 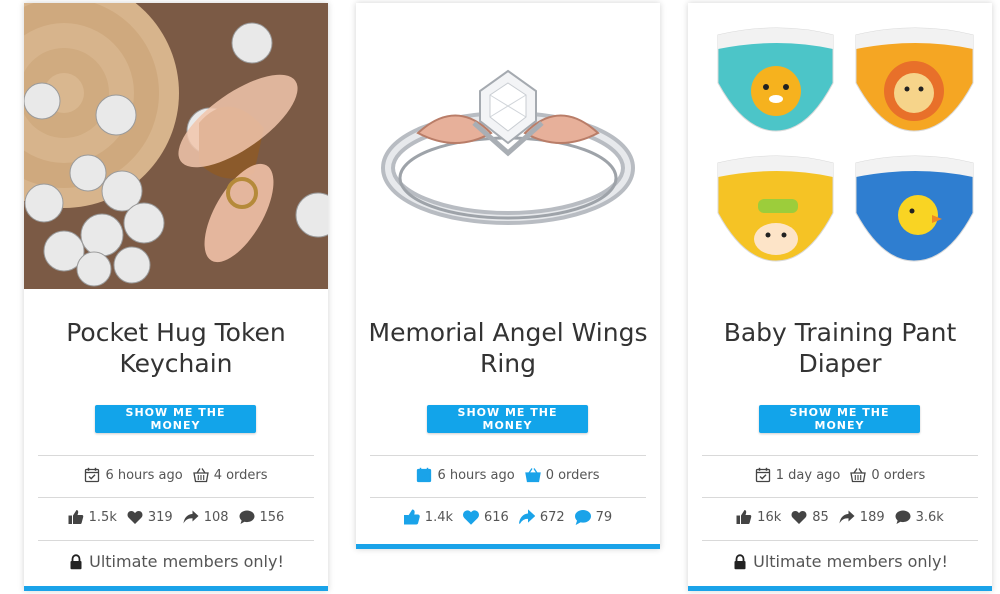 I want to click on engagement-row: 16k 85 189 3.6k, so click(x=840, y=517).